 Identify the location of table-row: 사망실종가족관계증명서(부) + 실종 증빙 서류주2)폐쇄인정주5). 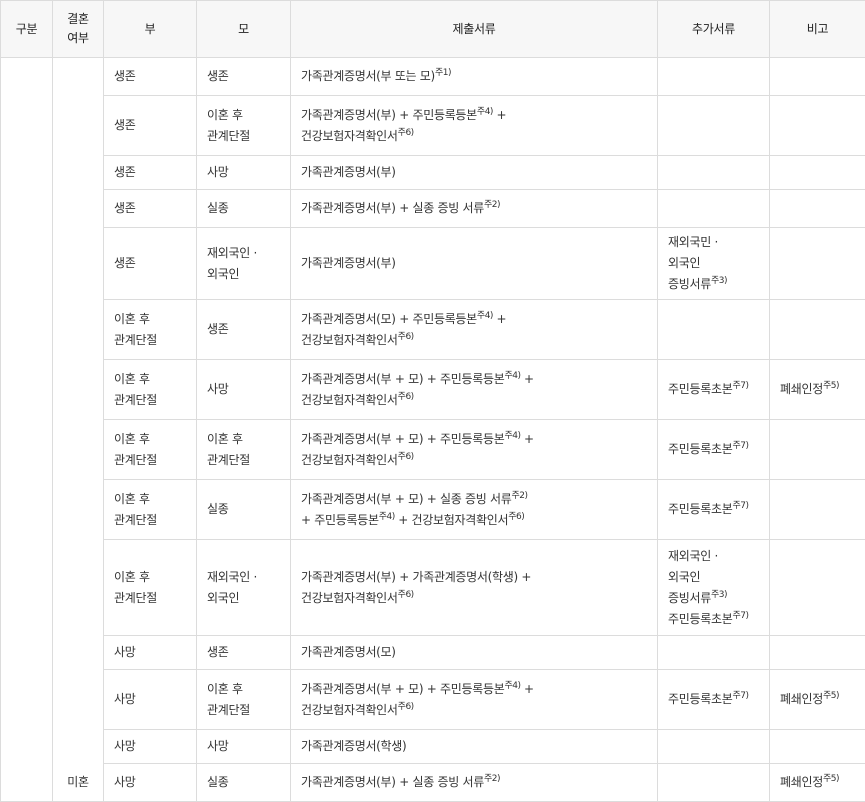
(433, 783).